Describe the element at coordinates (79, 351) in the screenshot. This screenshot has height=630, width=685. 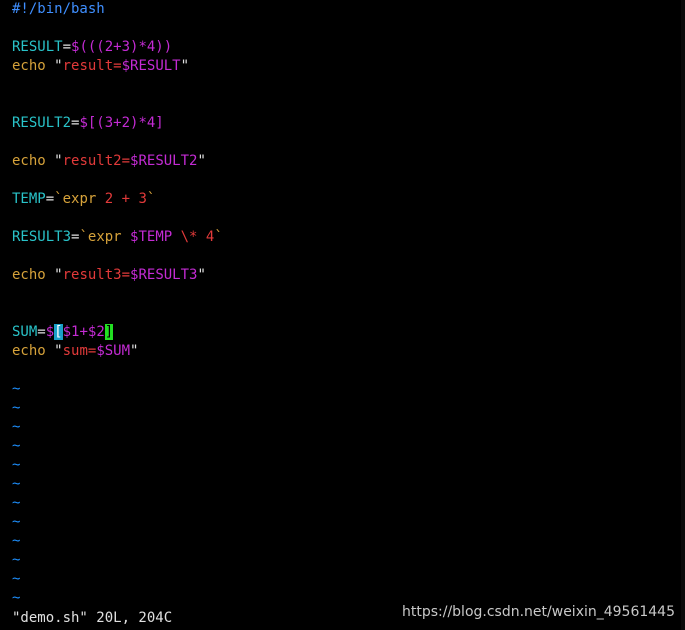
I see `code-token: sum=` at that location.